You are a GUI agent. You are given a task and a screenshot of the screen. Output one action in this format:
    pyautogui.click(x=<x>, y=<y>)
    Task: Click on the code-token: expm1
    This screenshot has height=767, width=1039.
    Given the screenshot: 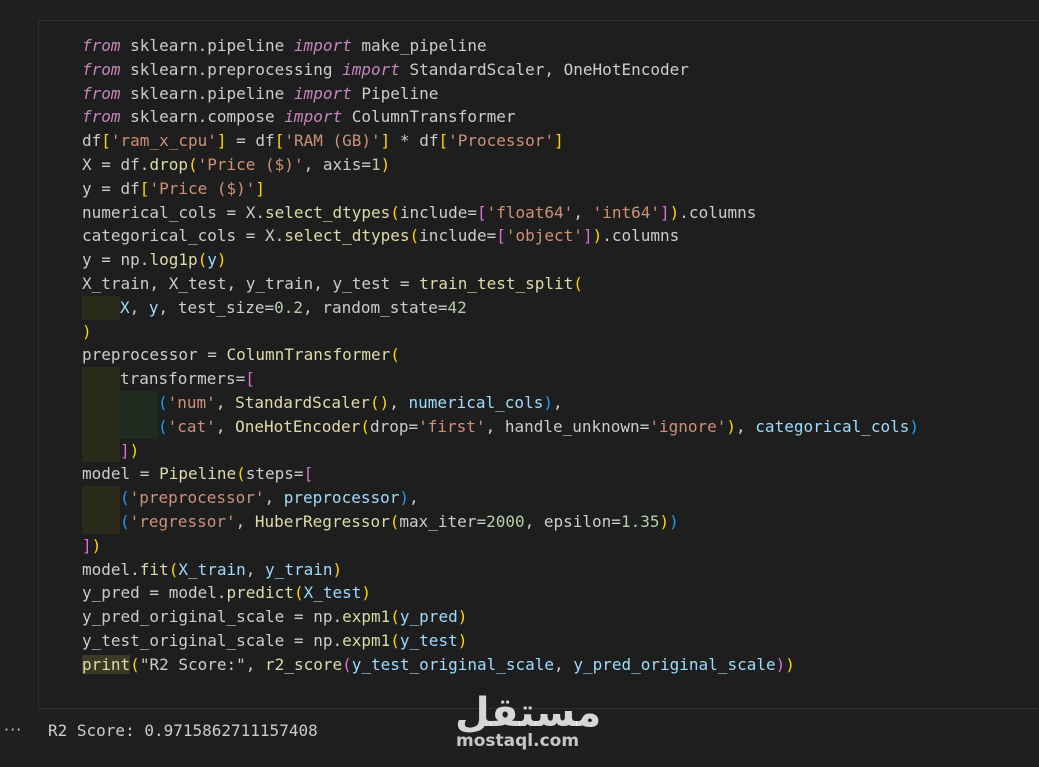 What is the action you would take?
    pyautogui.click(x=366, y=640)
    